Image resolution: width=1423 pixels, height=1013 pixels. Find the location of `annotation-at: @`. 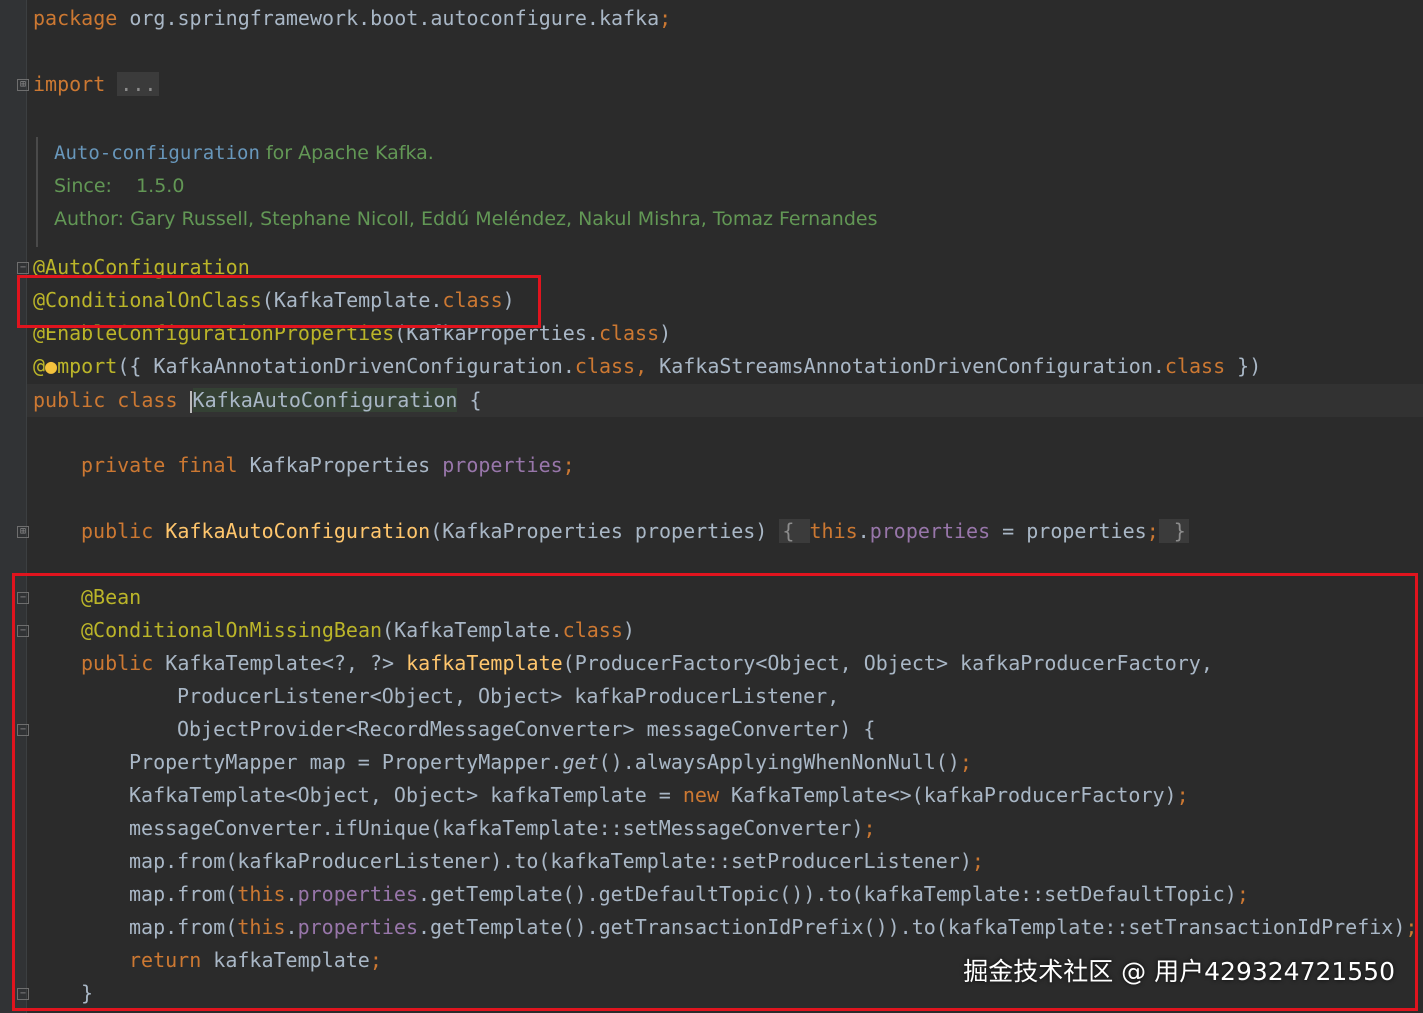

annotation-at: @ is located at coordinates (39, 366).